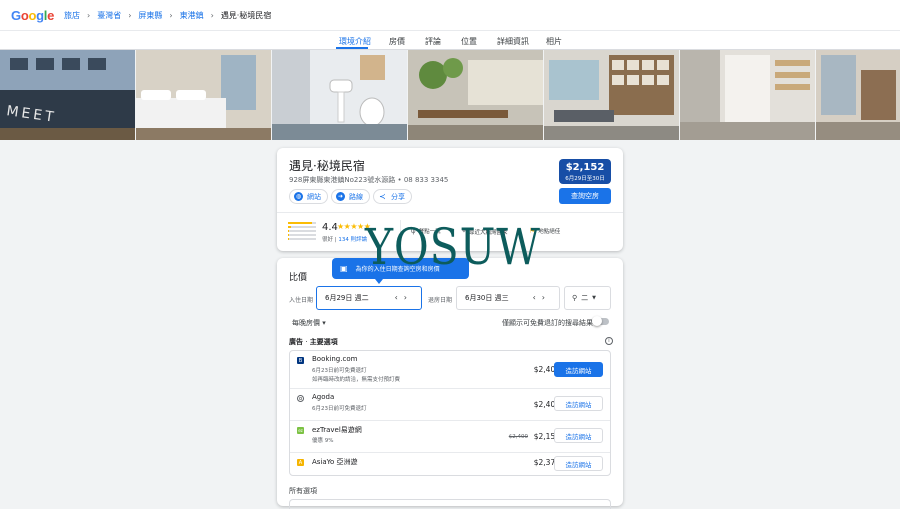  I want to click on guests-value: 二, so click(584, 298).